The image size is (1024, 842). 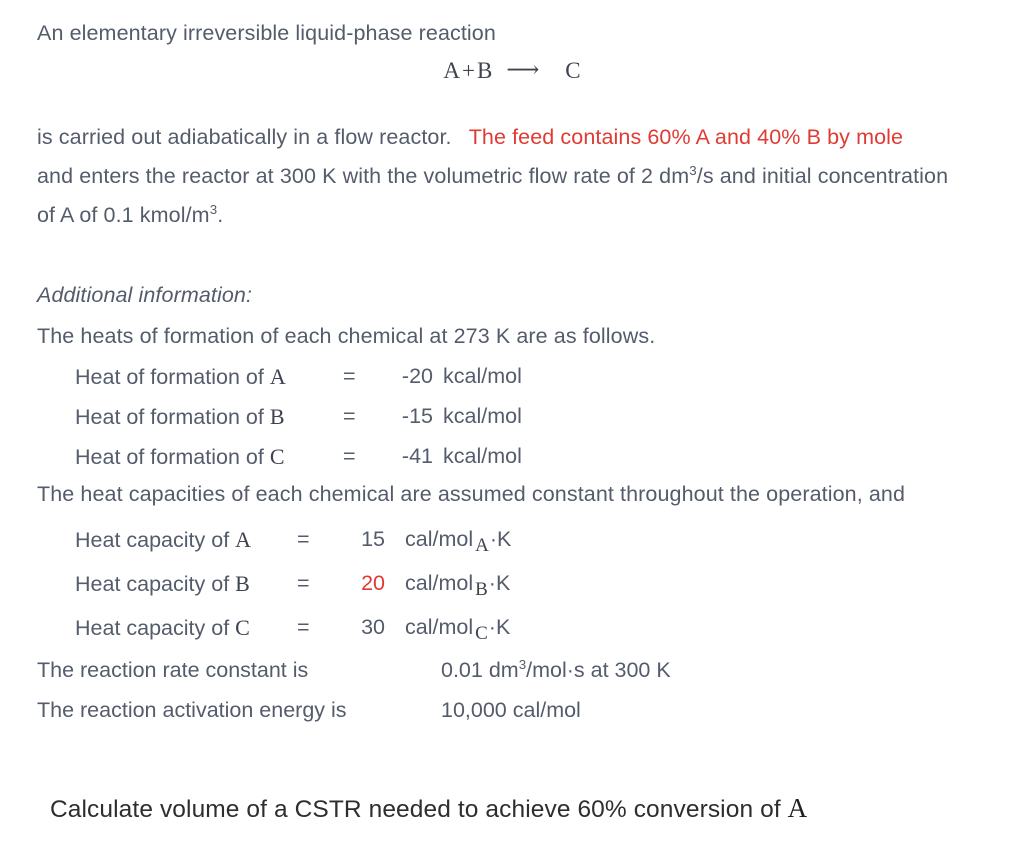 What do you see at coordinates (163, 539) in the screenshot?
I see `row-label: Heat capacity of A` at bounding box center [163, 539].